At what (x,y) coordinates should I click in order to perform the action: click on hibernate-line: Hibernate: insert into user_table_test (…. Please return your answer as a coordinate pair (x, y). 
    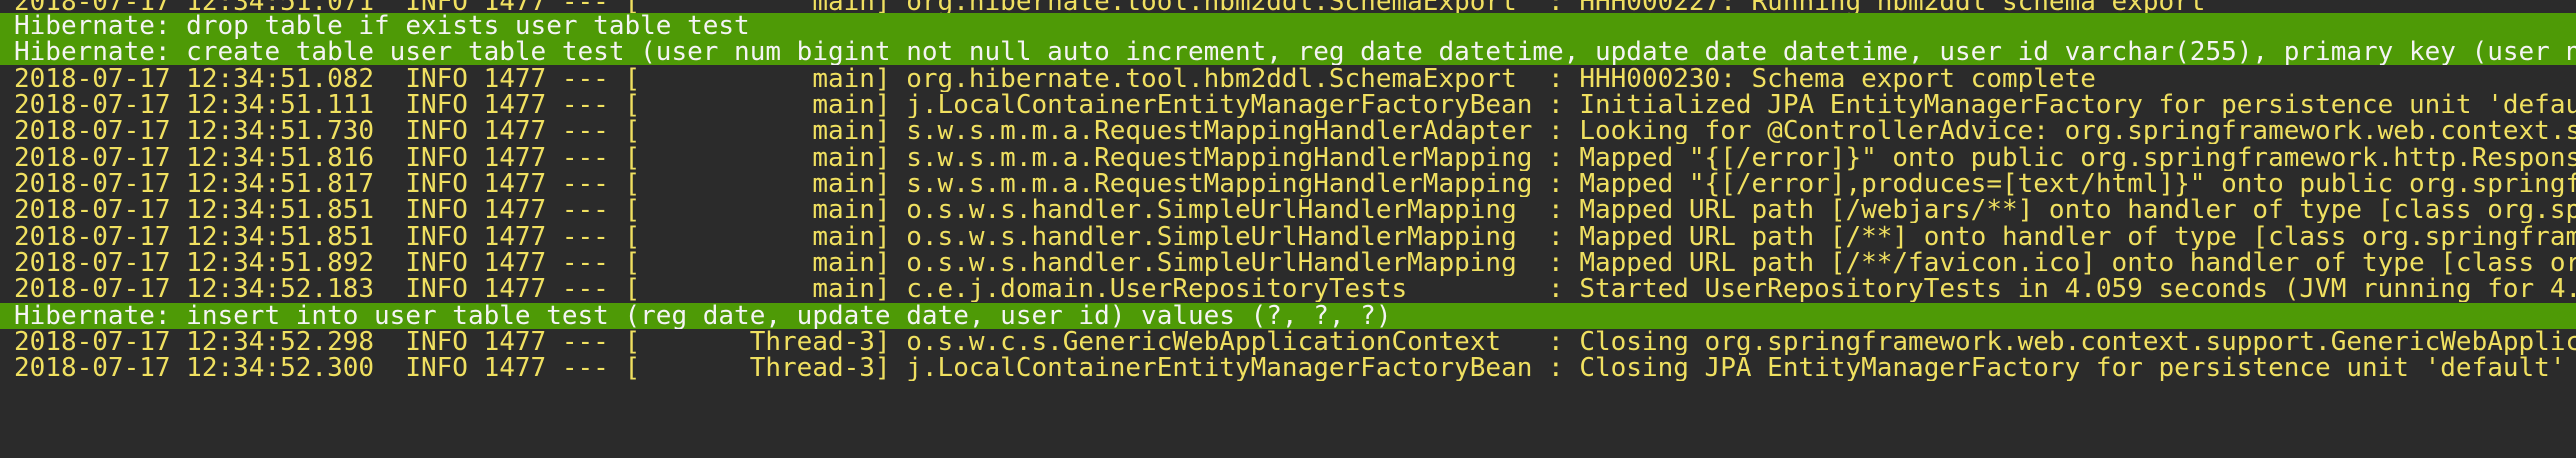
    Looking at the image, I should click on (1288, 316).